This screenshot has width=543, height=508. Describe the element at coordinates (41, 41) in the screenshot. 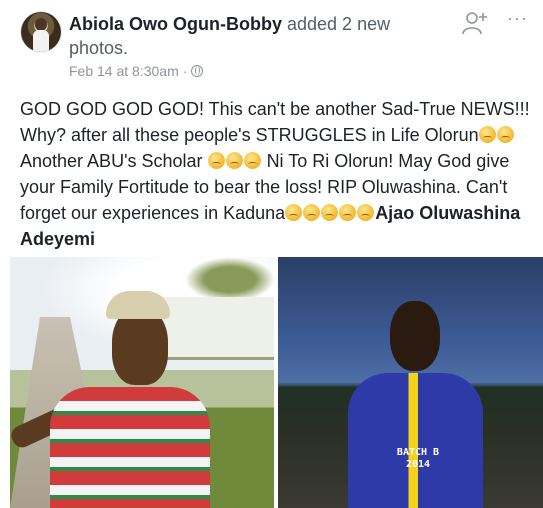

I see `avatar-body` at that location.